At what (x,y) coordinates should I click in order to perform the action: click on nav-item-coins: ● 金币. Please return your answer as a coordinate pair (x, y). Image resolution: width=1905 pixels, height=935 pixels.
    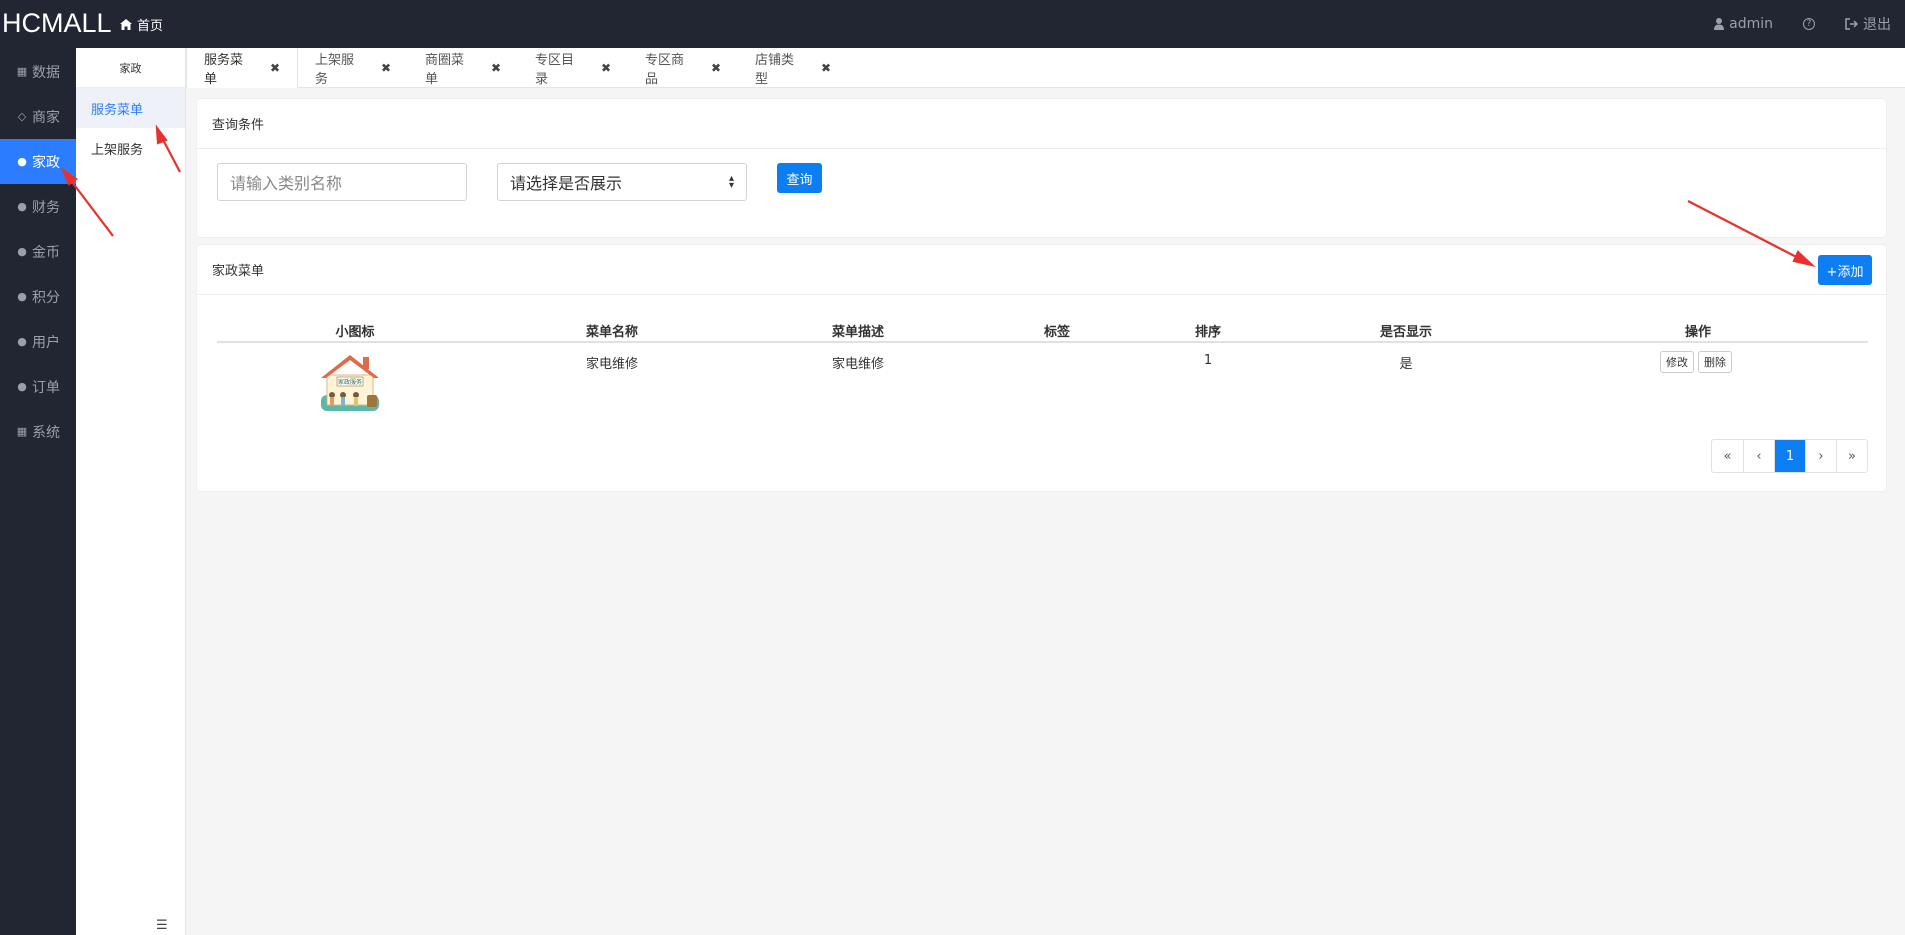
    Looking at the image, I should click on (38, 251).